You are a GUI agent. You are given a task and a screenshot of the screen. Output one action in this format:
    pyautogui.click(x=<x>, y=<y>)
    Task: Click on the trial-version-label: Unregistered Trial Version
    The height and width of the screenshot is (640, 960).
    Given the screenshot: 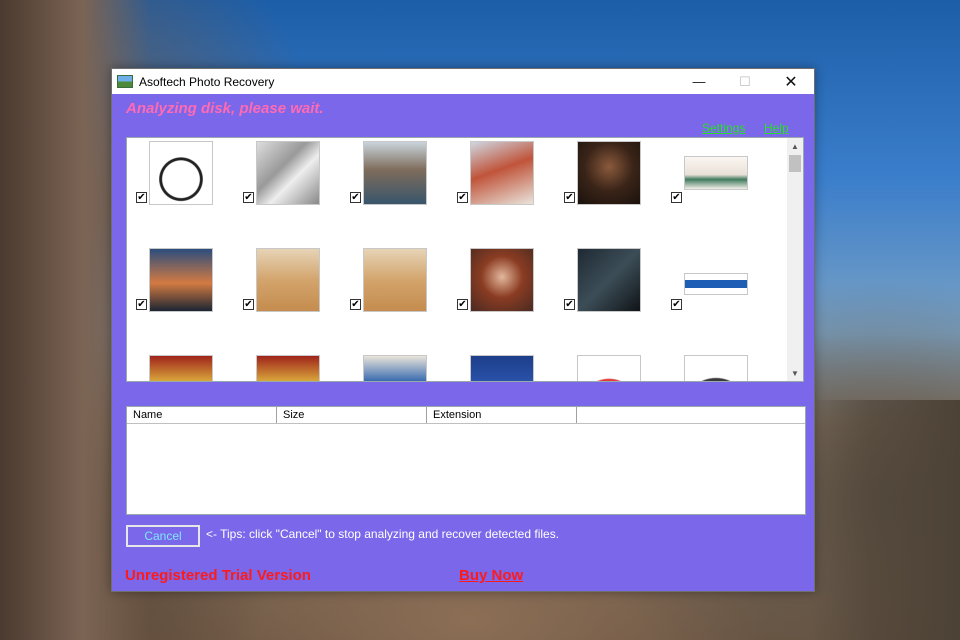 What is the action you would take?
    pyautogui.click(x=218, y=575)
    